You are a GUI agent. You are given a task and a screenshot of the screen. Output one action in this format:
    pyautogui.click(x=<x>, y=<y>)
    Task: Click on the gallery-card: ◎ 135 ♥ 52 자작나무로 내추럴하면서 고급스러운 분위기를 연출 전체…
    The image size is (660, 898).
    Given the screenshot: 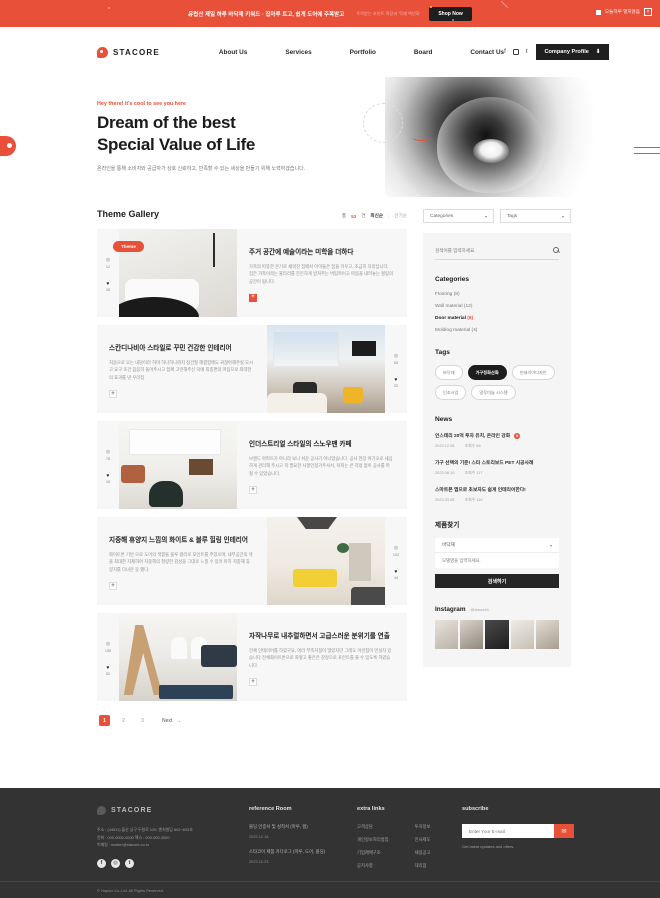 What is the action you would take?
    pyautogui.click(x=252, y=657)
    